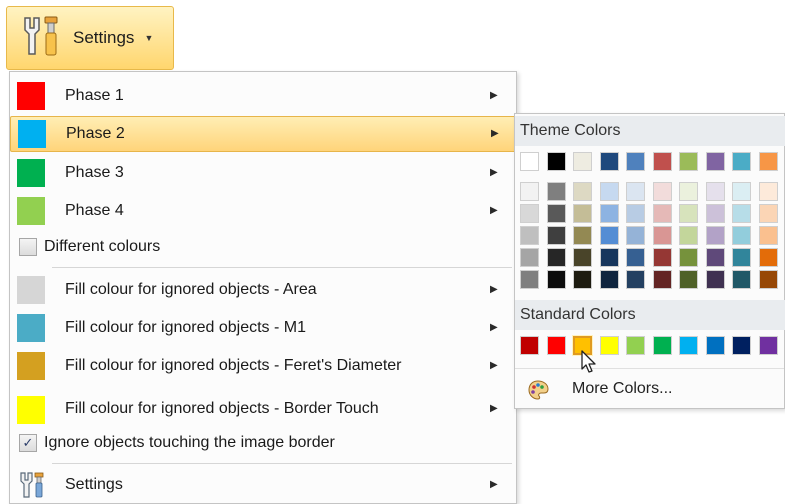 The width and height of the screenshot is (785, 504). What do you see at coordinates (263, 134) in the screenshot?
I see `menu-item-phase-2: Phase 2 ▶` at bounding box center [263, 134].